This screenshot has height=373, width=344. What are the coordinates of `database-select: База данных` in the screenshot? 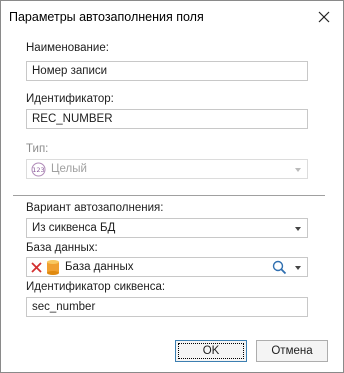 It's located at (167, 267).